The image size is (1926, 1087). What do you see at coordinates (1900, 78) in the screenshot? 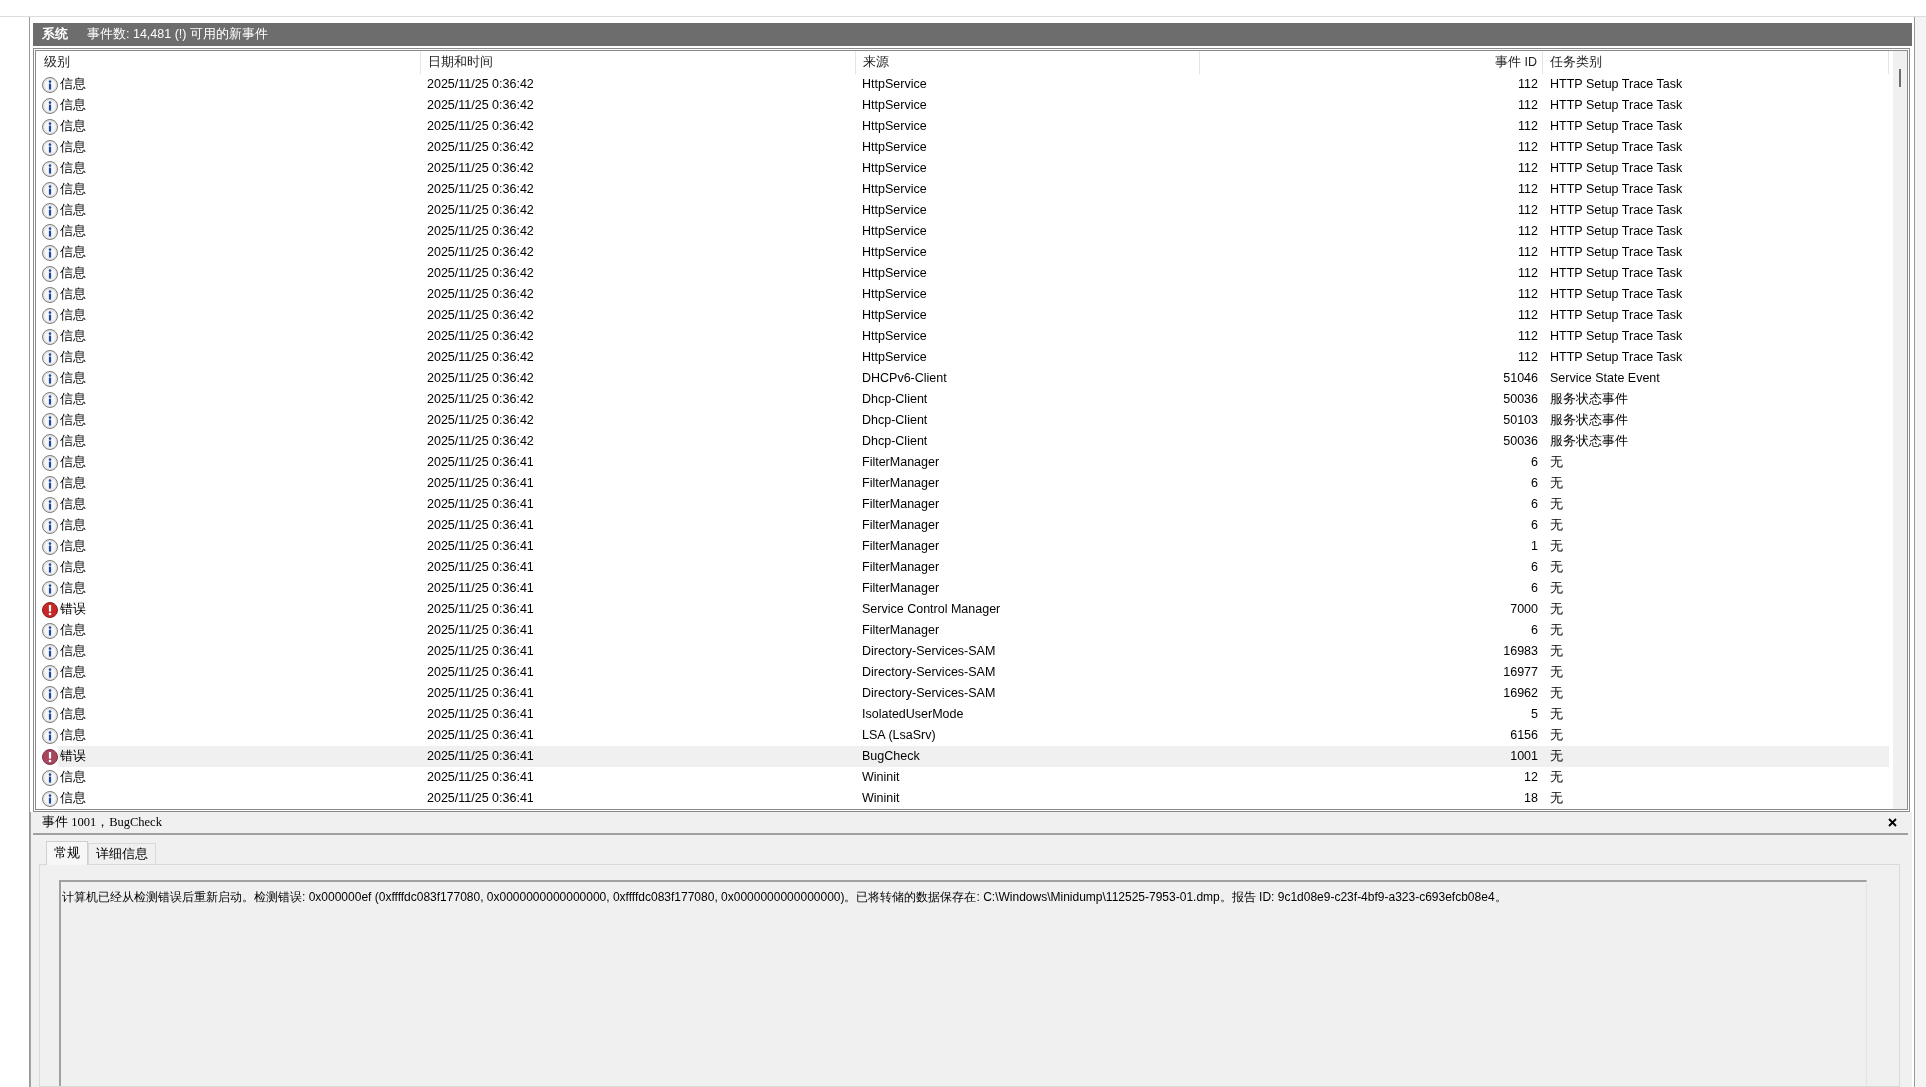
I see `scrollbar-thumb` at bounding box center [1900, 78].